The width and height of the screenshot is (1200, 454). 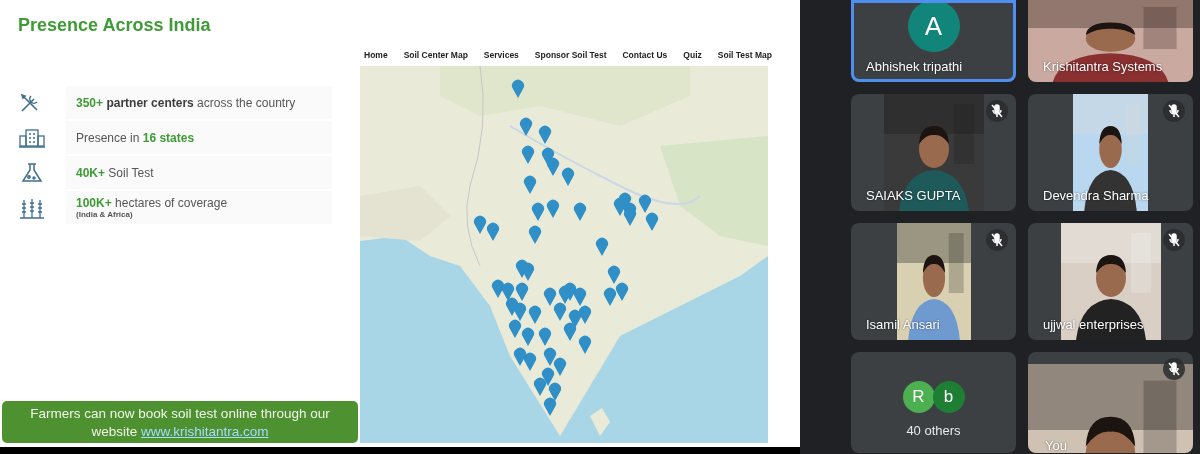 I want to click on avatar: R, so click(x=918, y=397).